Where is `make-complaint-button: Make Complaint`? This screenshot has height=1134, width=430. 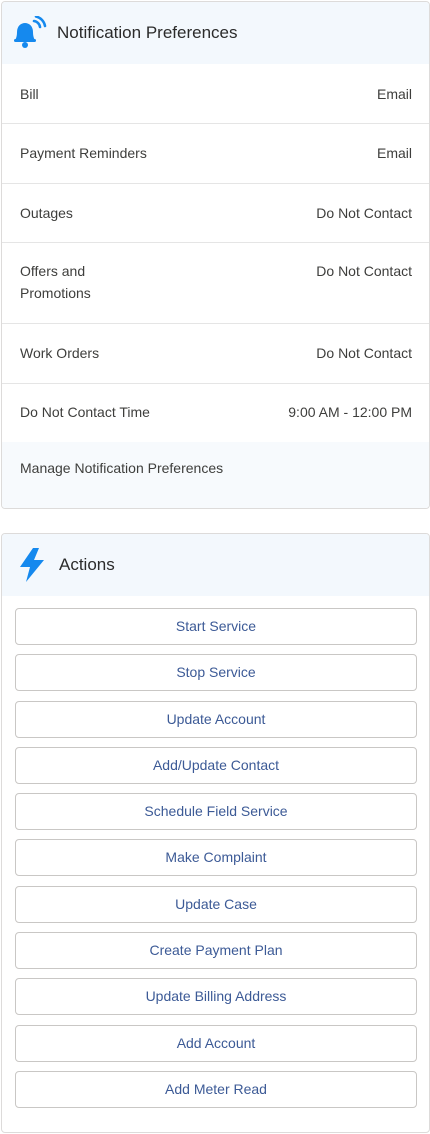
make-complaint-button: Make Complaint is located at coordinates (216, 858).